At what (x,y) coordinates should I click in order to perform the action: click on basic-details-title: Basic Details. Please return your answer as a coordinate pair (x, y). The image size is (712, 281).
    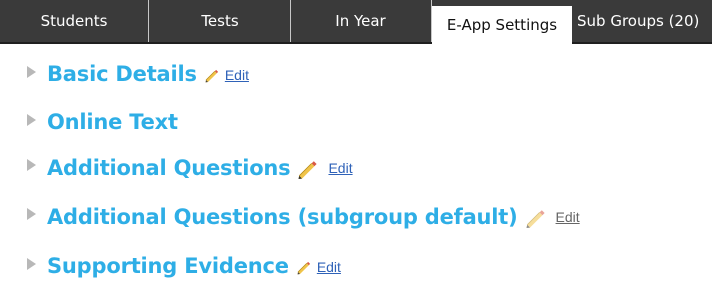
    Looking at the image, I should click on (122, 74).